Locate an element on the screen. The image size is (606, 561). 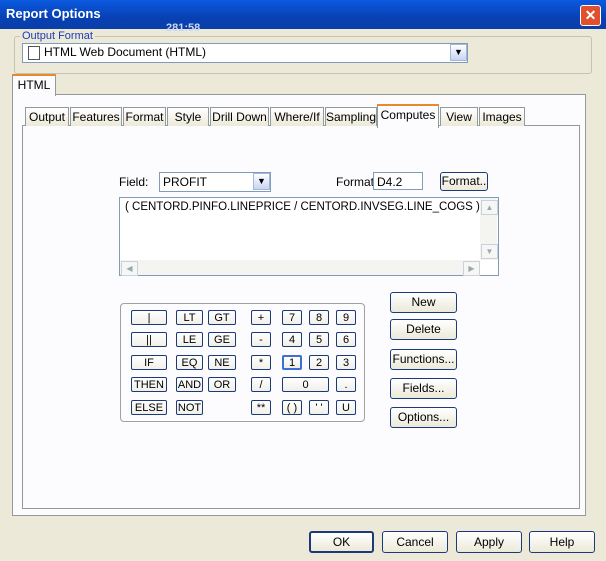
calc-key-or: | is located at coordinates (149, 317).